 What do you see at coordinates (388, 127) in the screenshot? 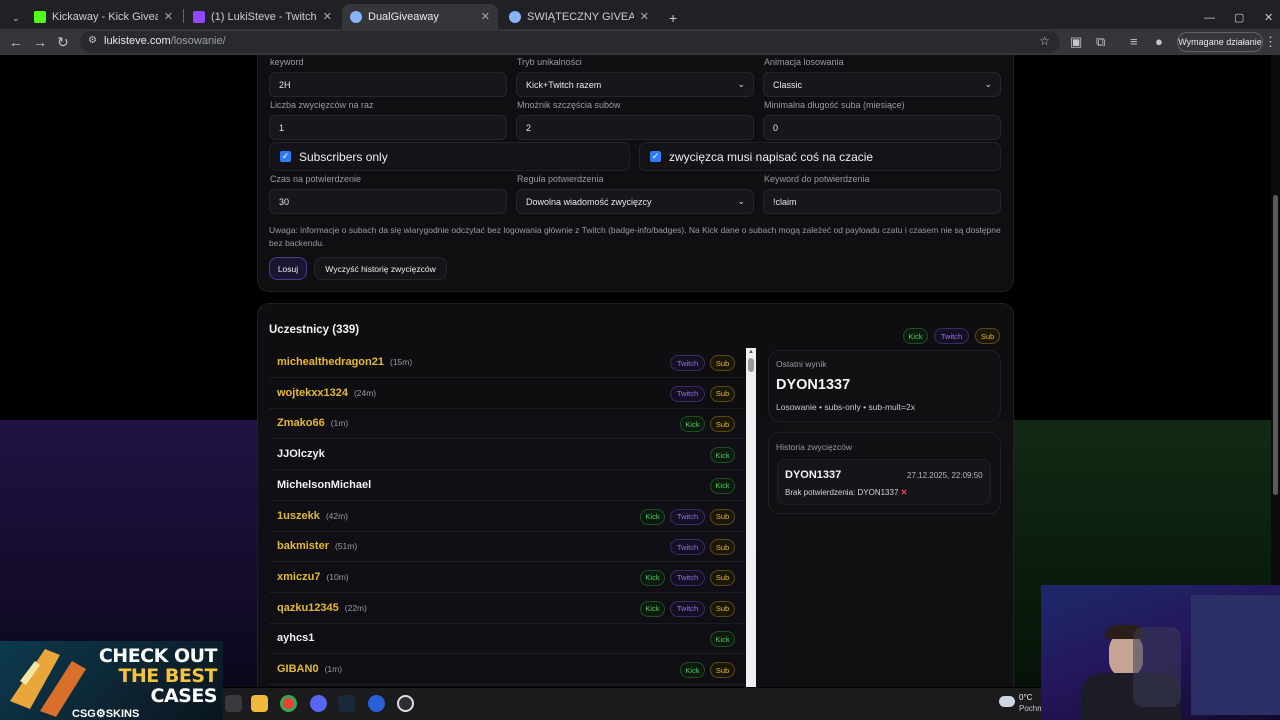
I see `winners-input: 1` at bounding box center [388, 127].